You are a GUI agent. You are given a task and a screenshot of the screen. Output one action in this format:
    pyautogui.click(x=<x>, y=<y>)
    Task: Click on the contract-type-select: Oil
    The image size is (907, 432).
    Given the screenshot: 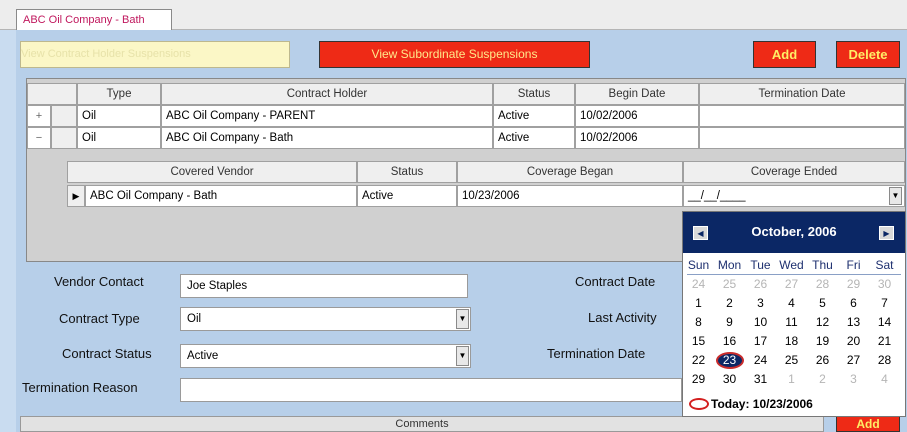 What is the action you would take?
    pyautogui.click(x=325, y=319)
    